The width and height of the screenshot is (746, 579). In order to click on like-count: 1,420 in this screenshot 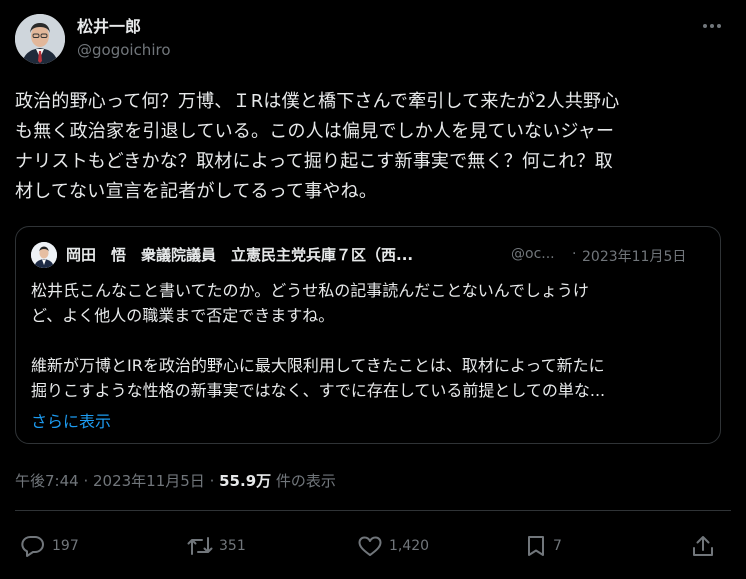, I will do `click(409, 546)`.